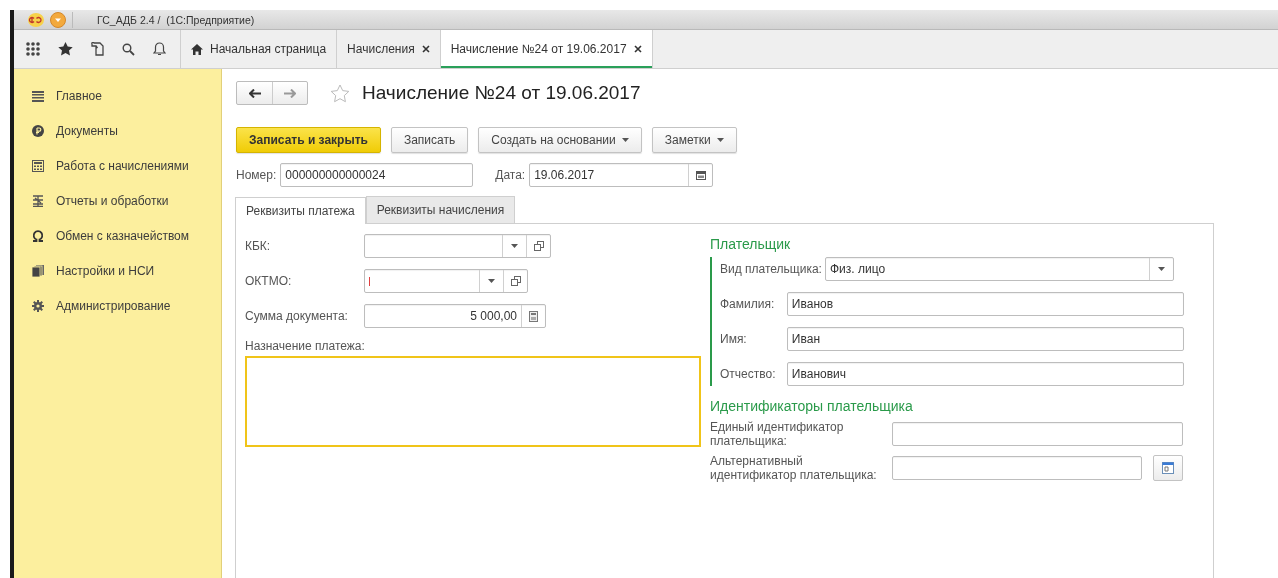  Describe the element at coordinates (985, 304) in the screenshot. I see `input-field: Иванов` at that location.